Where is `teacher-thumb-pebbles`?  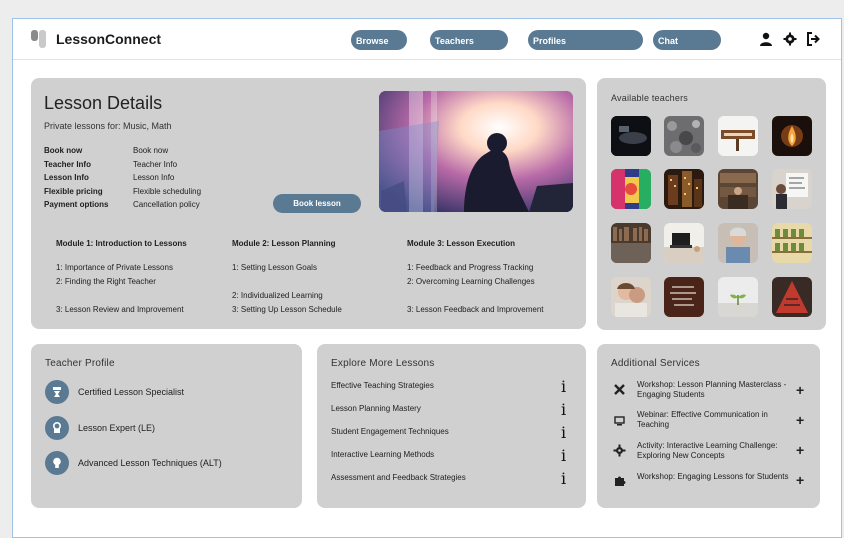 teacher-thumb-pebbles is located at coordinates (684, 136).